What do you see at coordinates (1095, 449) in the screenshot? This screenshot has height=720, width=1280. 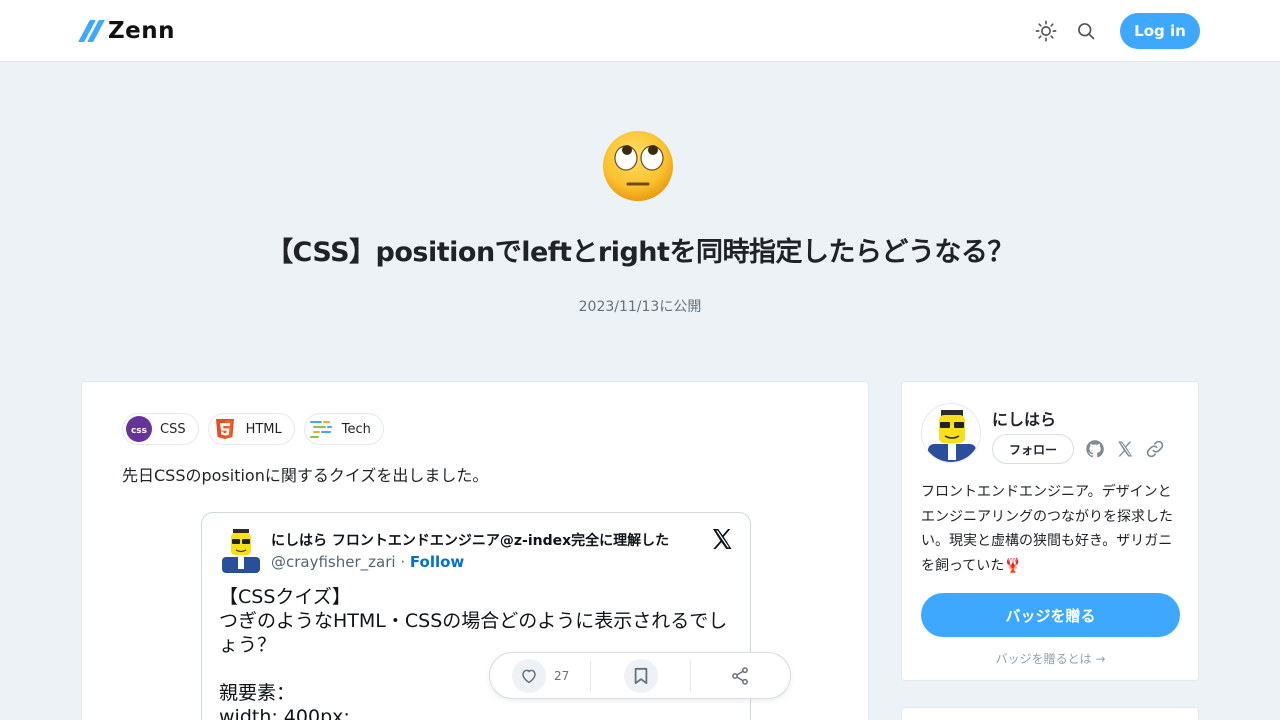 I see `github-icon` at bounding box center [1095, 449].